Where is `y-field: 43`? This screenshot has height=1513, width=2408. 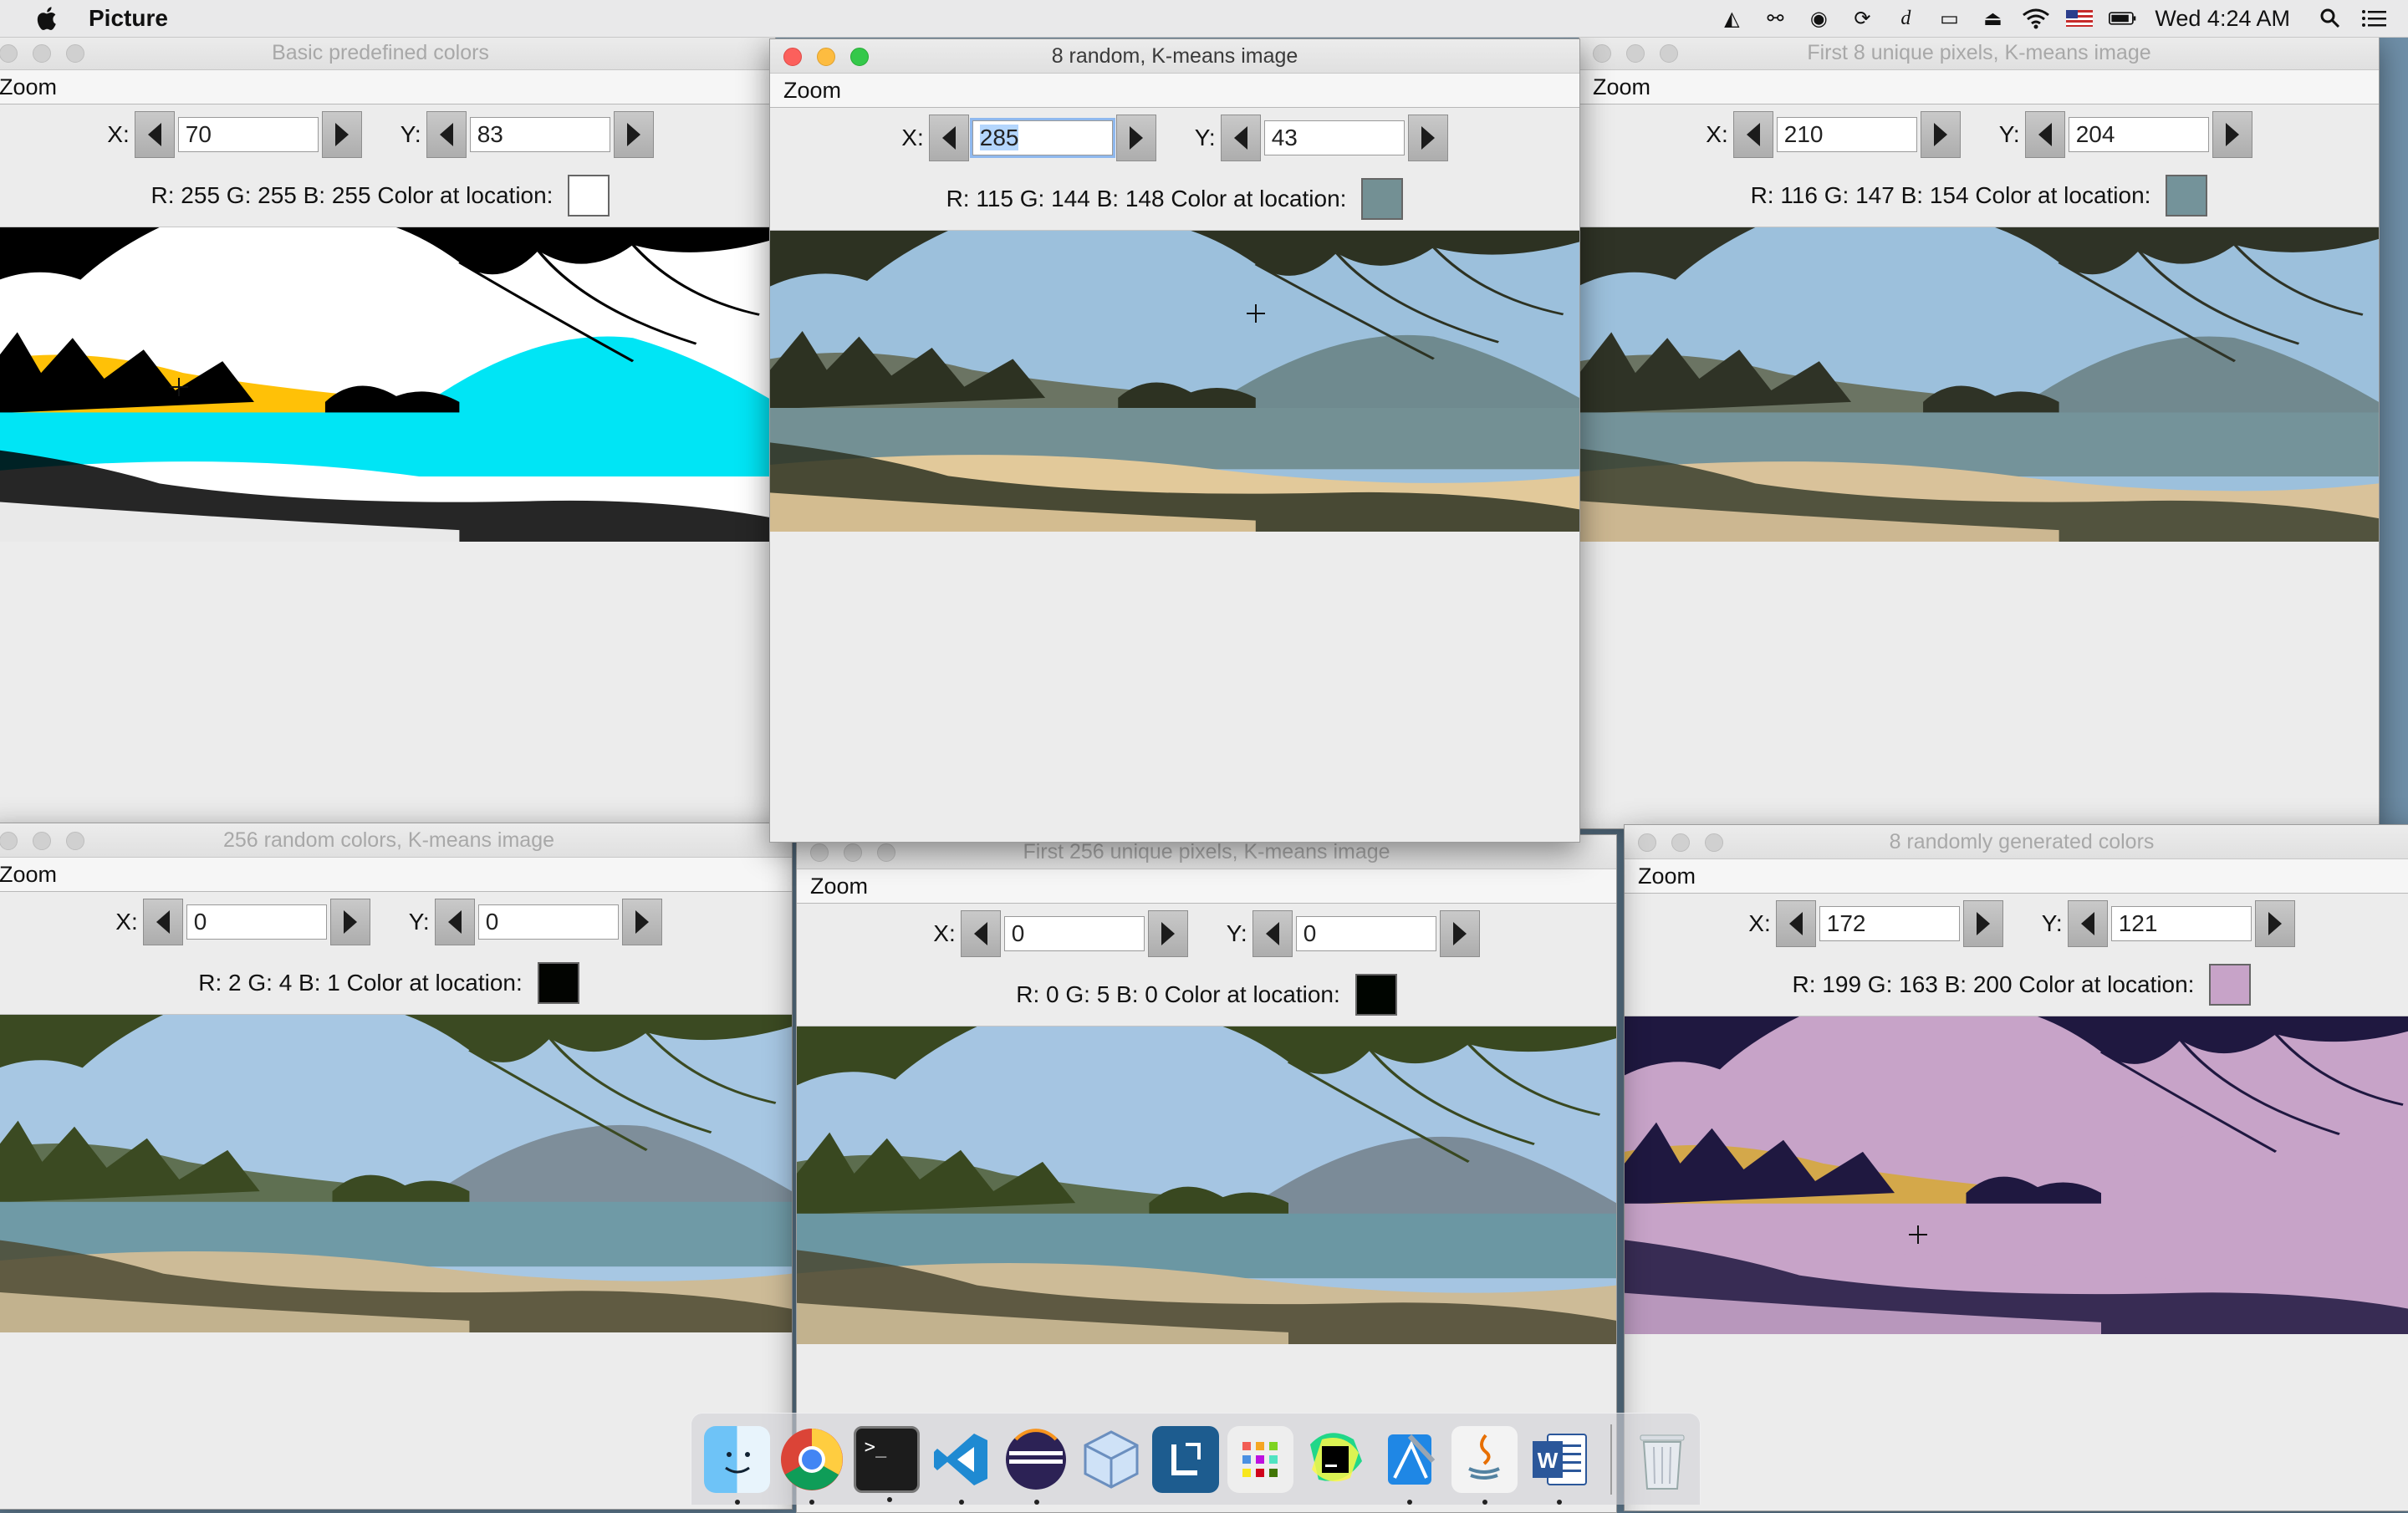 y-field: 43 is located at coordinates (1334, 137).